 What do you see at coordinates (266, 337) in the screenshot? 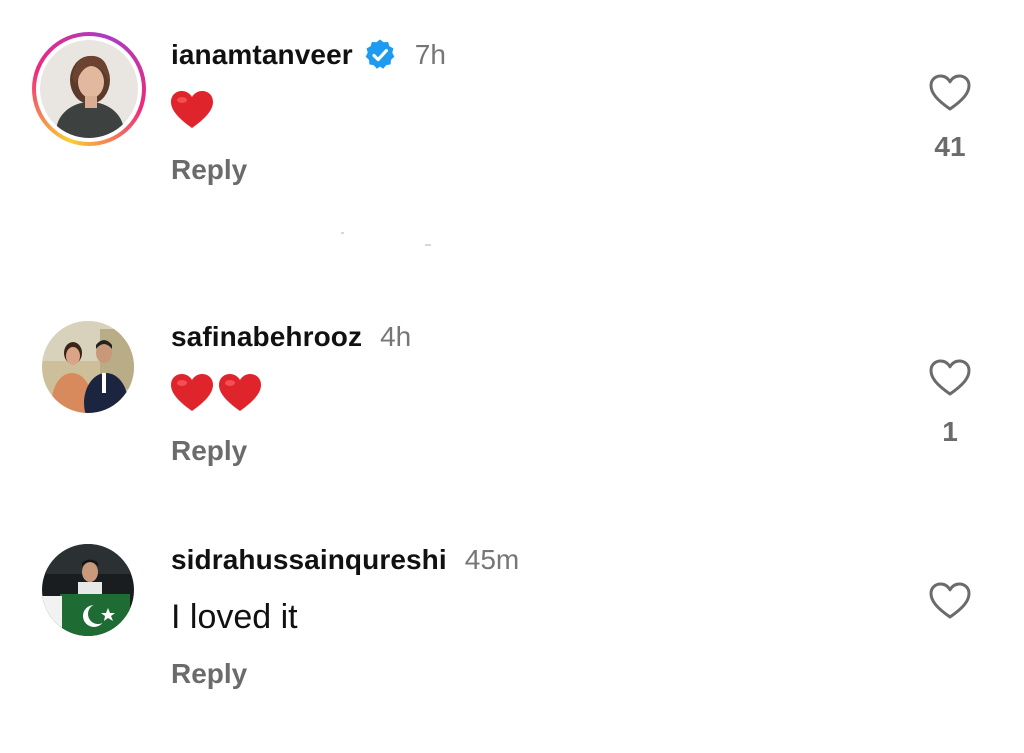
I see `username: safinabehrooz` at bounding box center [266, 337].